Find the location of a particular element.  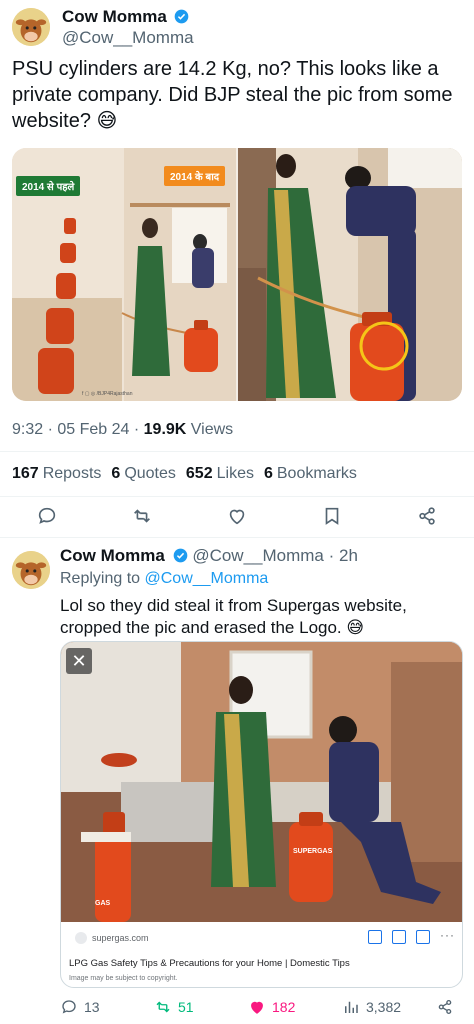

like-count: 182 is located at coordinates (284, 1007).